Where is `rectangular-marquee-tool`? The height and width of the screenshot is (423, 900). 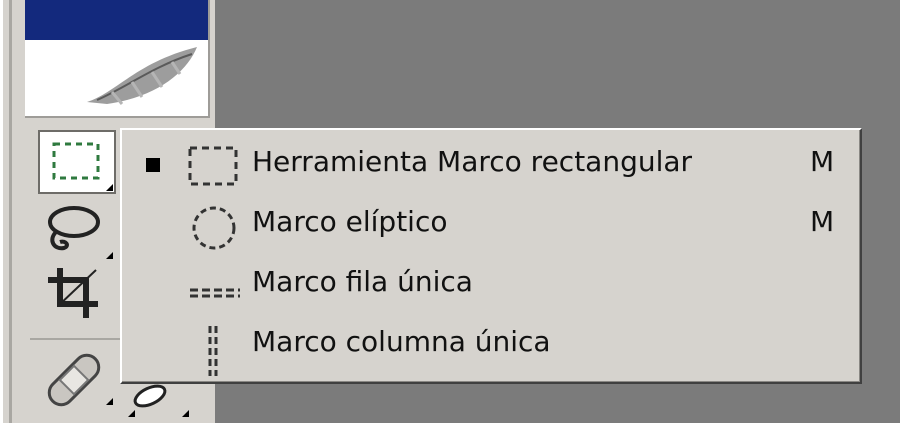 rectangular-marquee-tool is located at coordinates (77, 162).